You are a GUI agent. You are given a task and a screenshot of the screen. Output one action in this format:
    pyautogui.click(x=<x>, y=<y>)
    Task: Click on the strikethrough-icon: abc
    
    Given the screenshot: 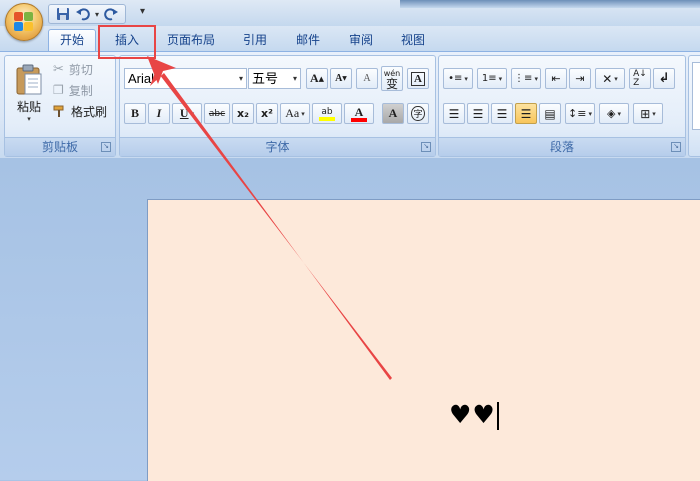 What is the action you would take?
    pyautogui.click(x=217, y=113)
    